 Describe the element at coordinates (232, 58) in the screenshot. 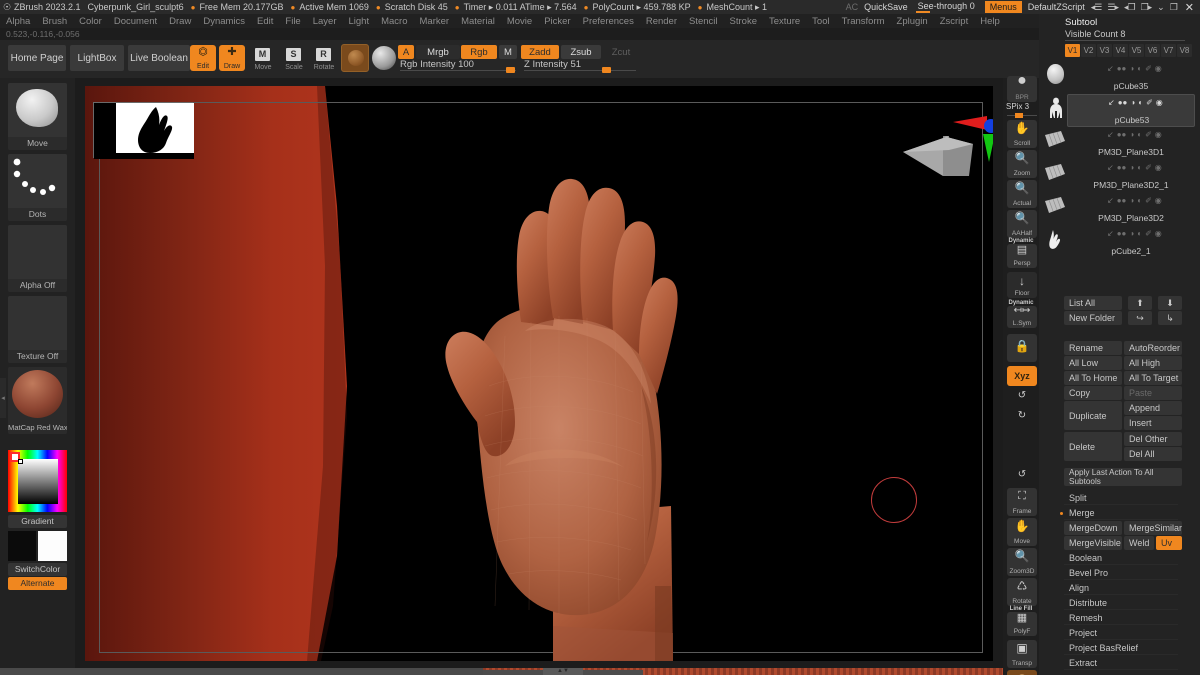

I see `draw-button: ✚ Draw` at that location.